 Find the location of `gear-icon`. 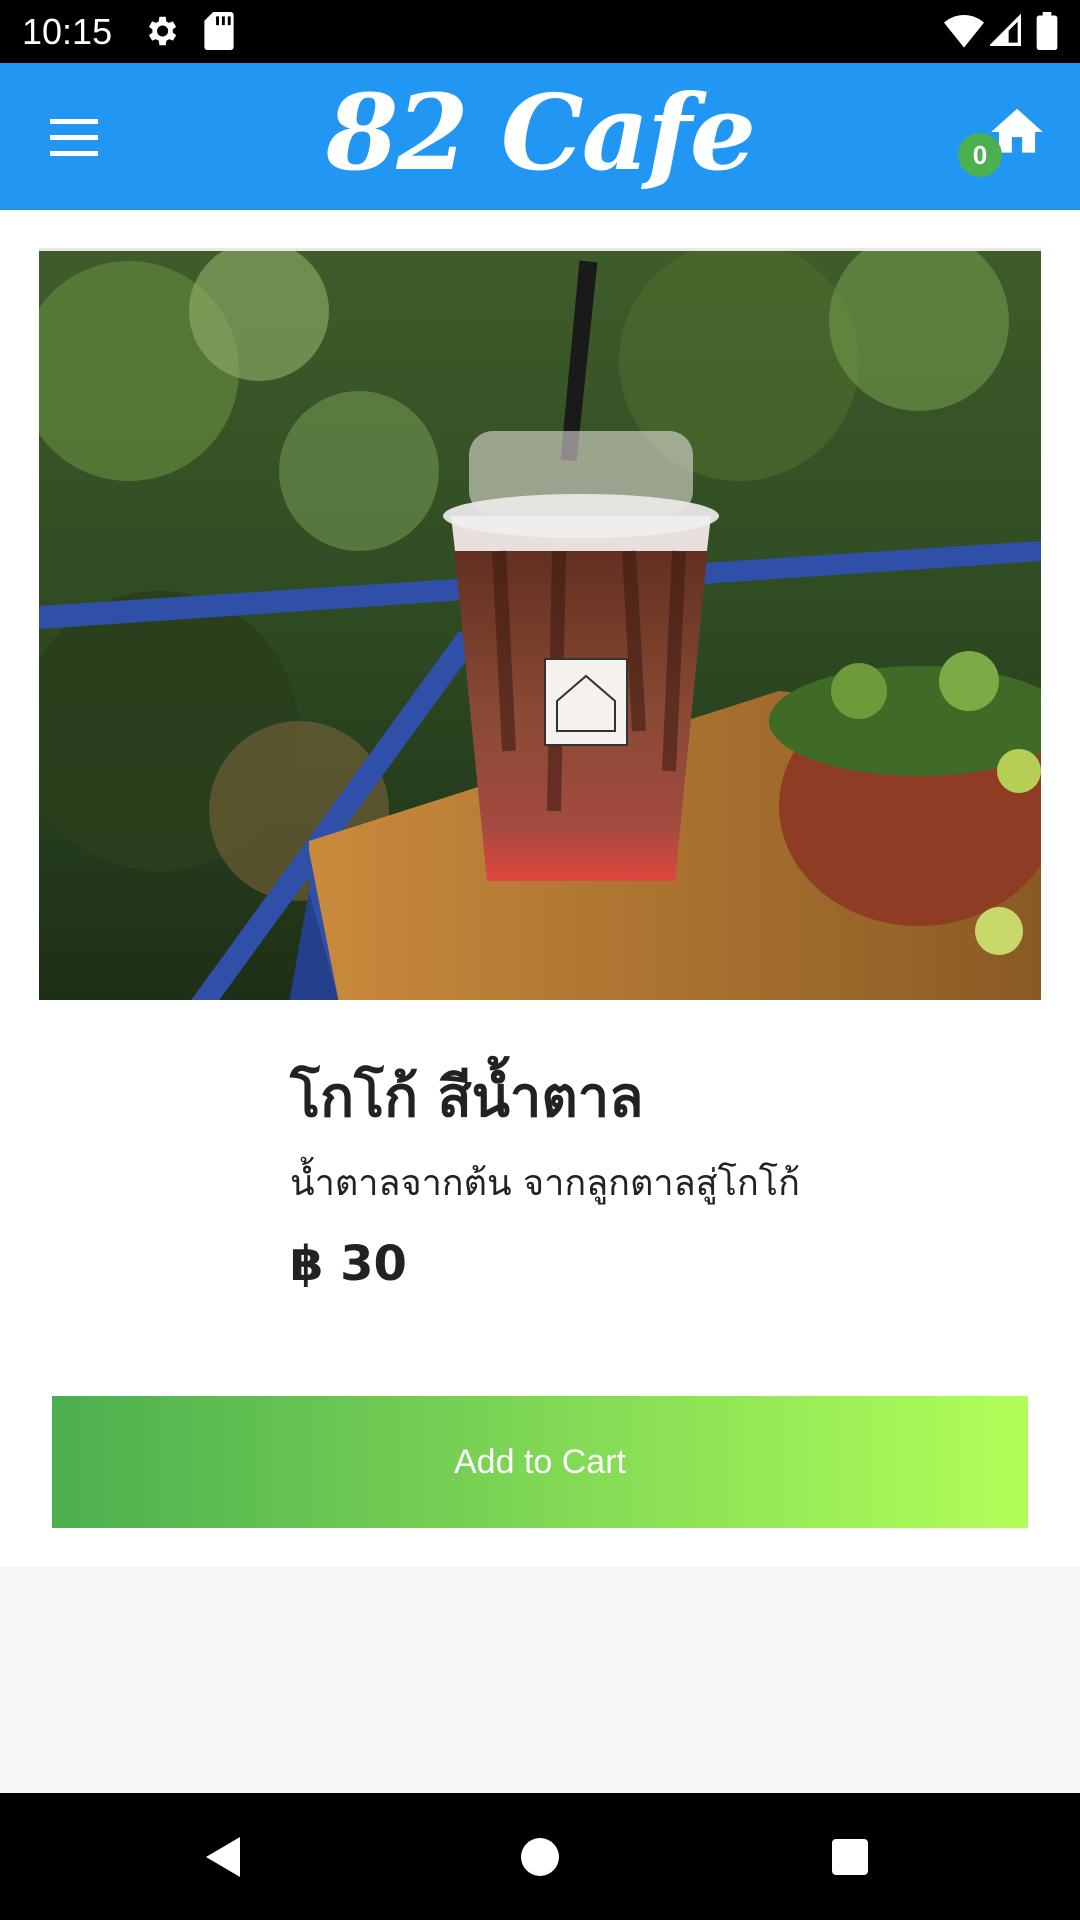

gear-icon is located at coordinates (162, 31).